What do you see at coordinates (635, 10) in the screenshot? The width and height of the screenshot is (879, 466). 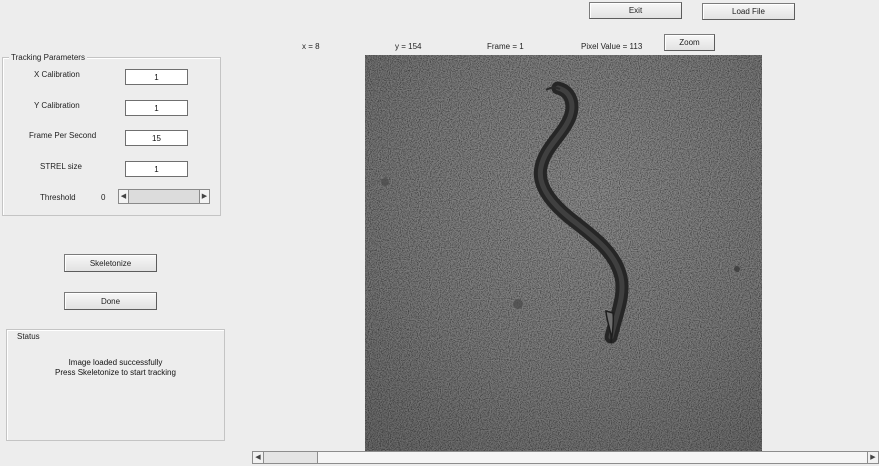 I see `exit-button: Exit` at bounding box center [635, 10].